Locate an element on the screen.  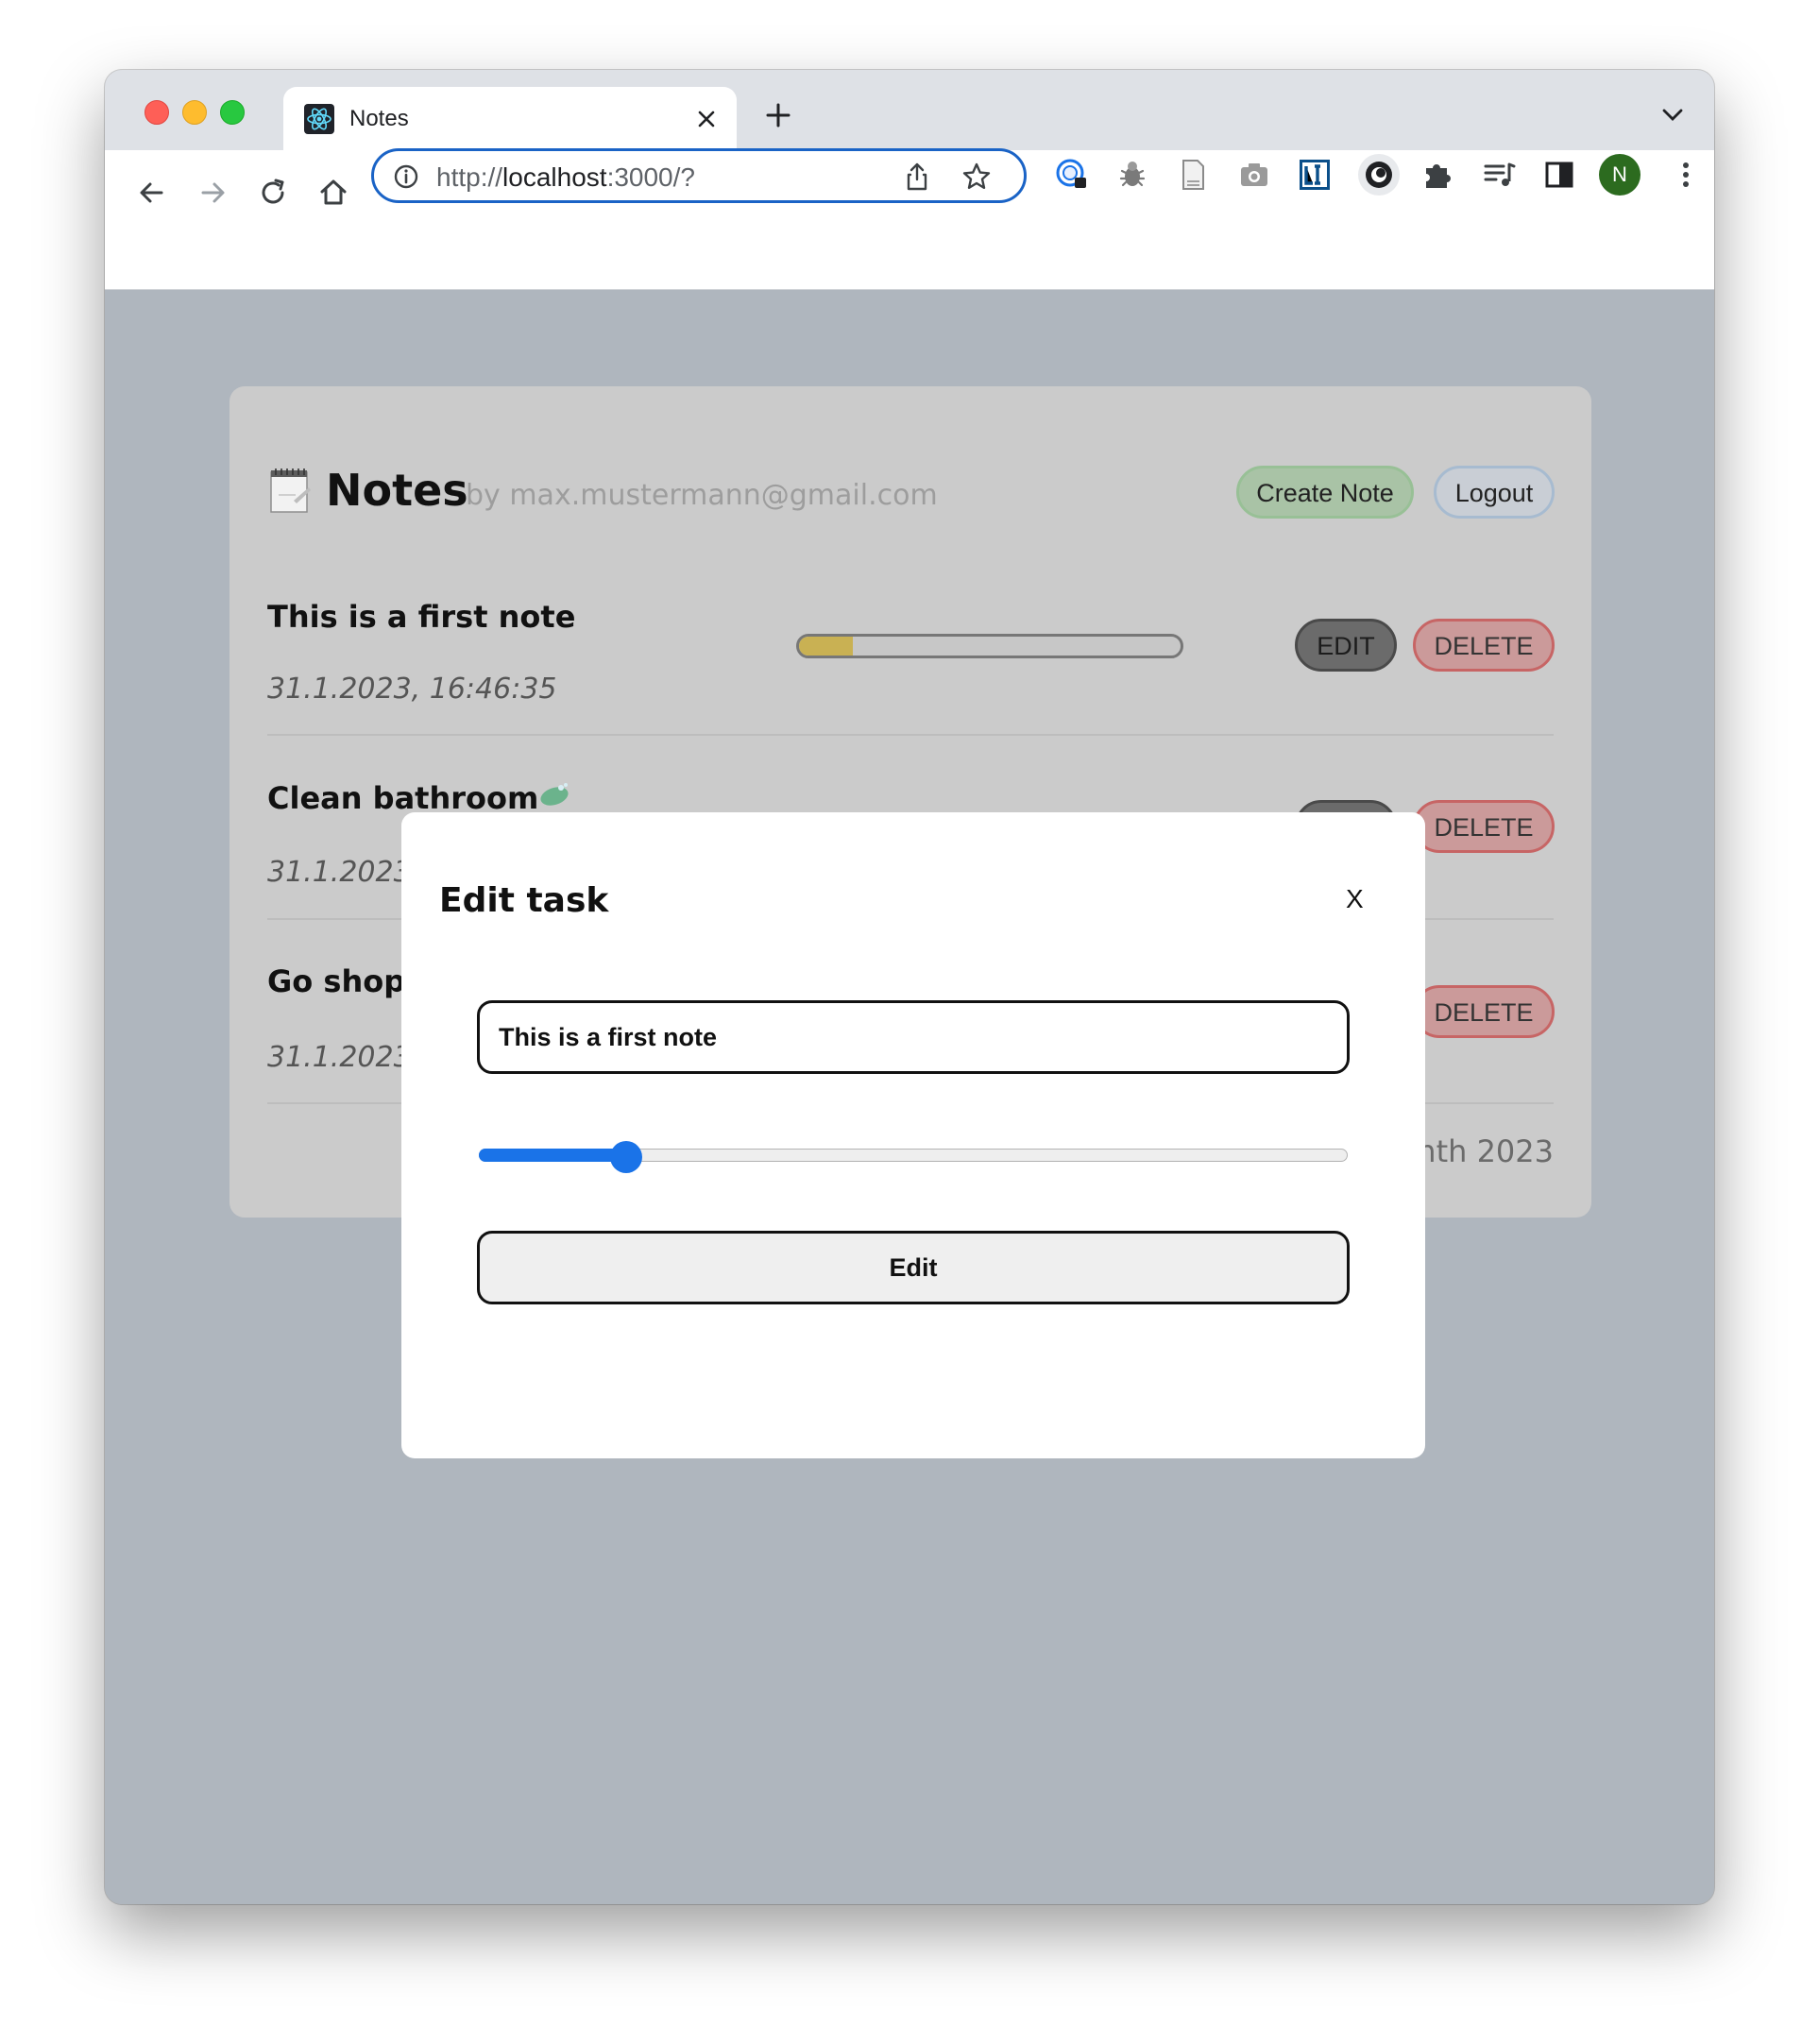
camera-icon is located at coordinates (1254, 175).